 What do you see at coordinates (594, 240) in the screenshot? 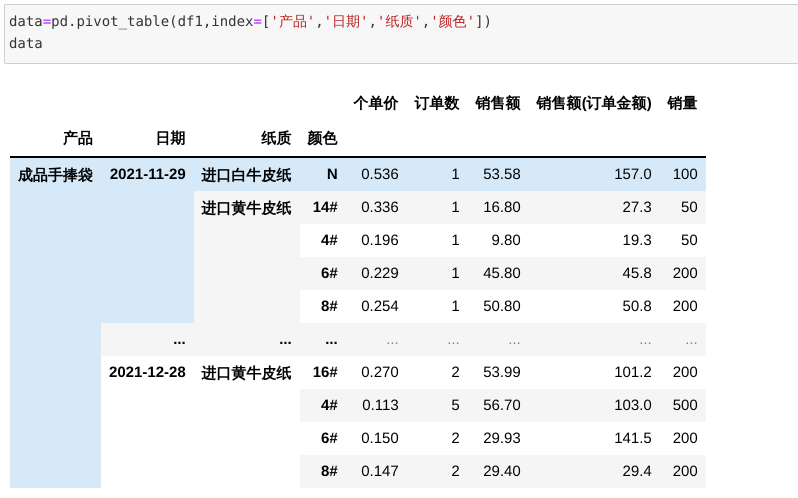
I see `table-cell: 19.3` at bounding box center [594, 240].